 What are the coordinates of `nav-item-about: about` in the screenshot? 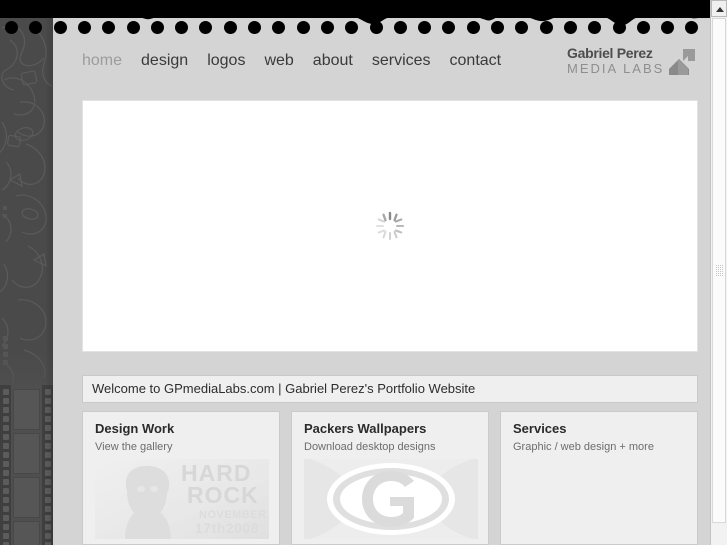 It's located at (333, 60).